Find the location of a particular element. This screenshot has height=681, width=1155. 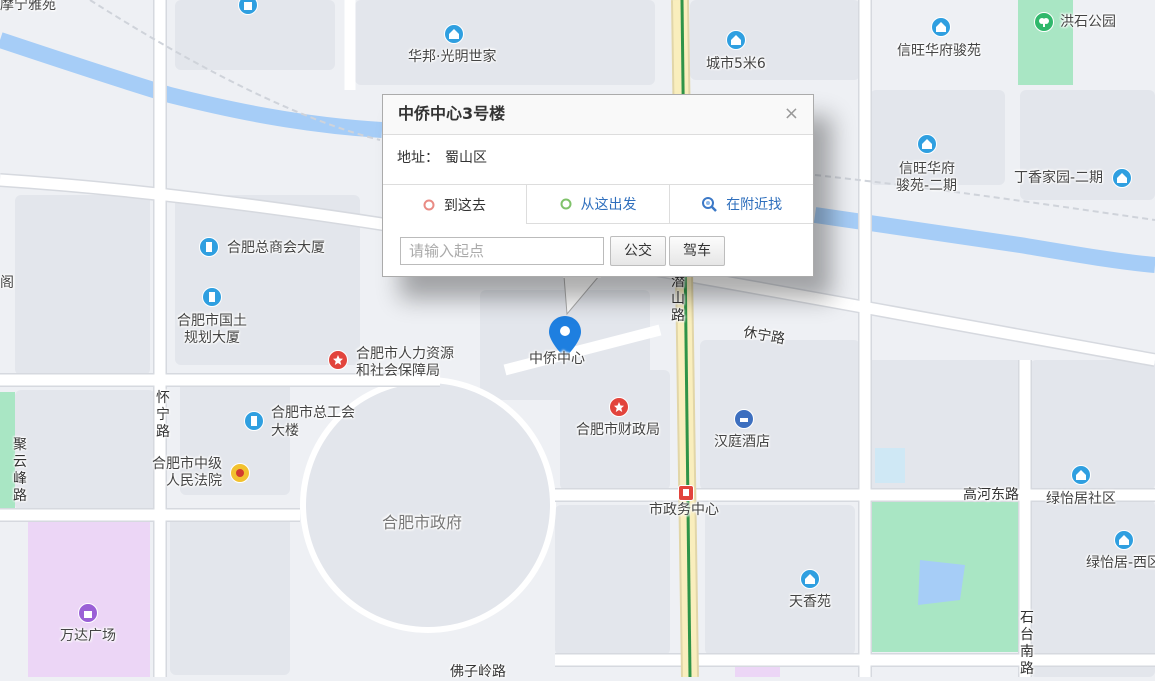

route-tabs: 到这去 从这出发 在附近找 is located at coordinates (598, 204).